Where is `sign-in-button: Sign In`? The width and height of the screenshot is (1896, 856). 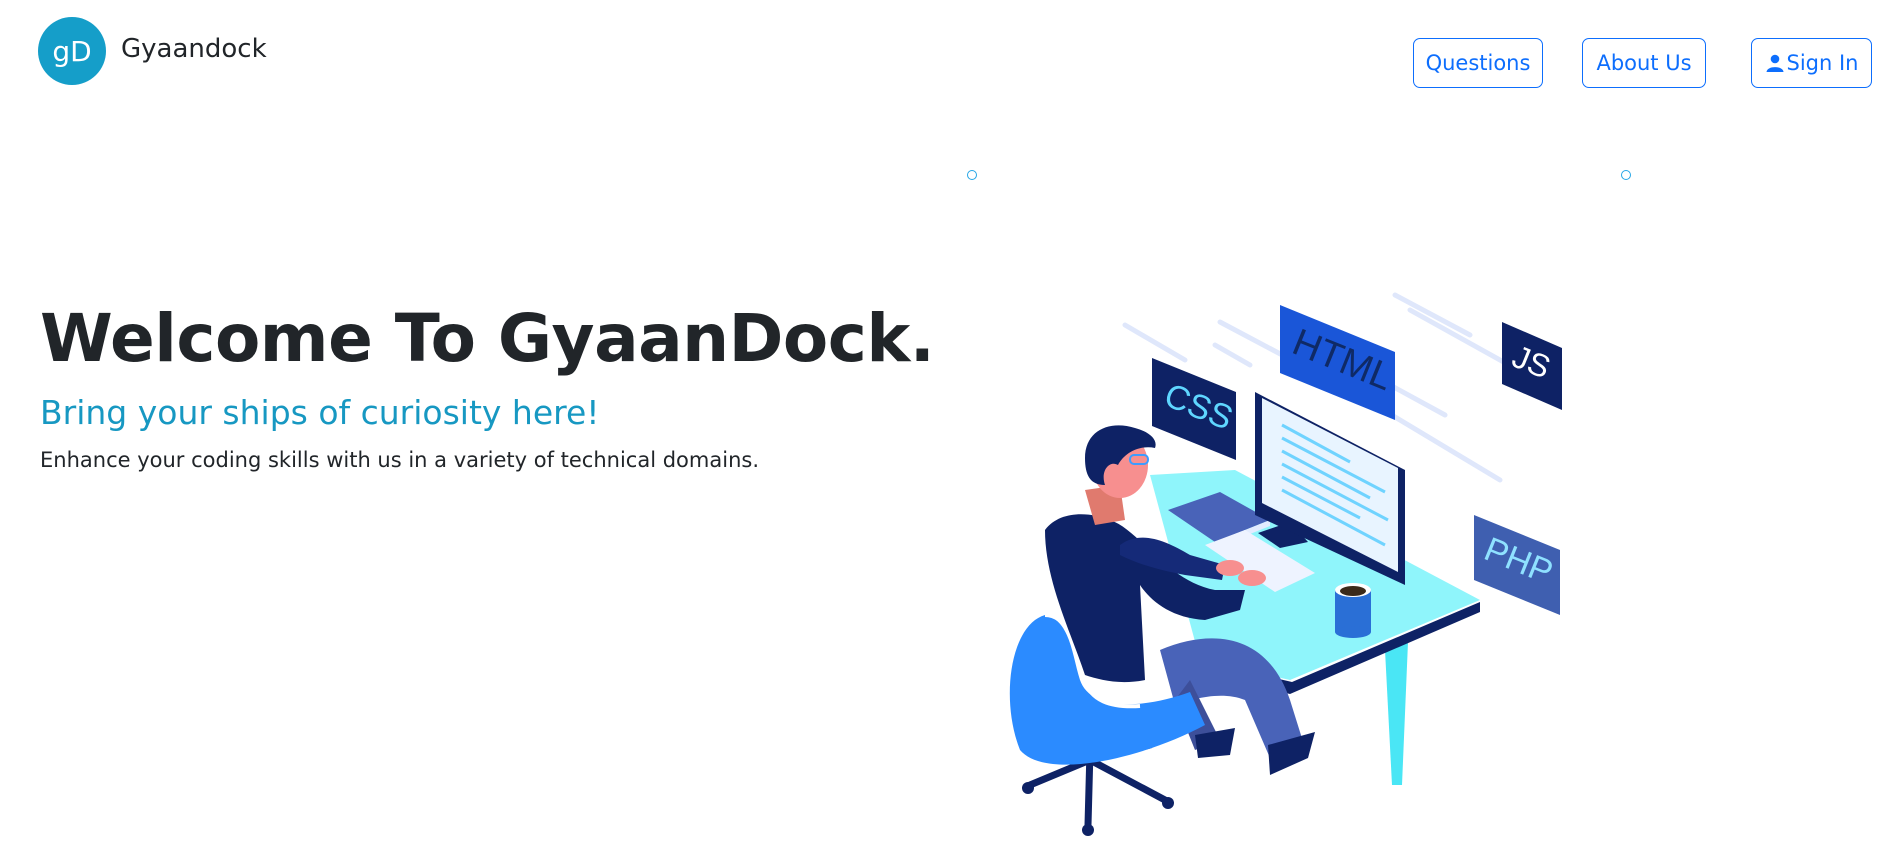
sign-in-button: Sign In is located at coordinates (1811, 63).